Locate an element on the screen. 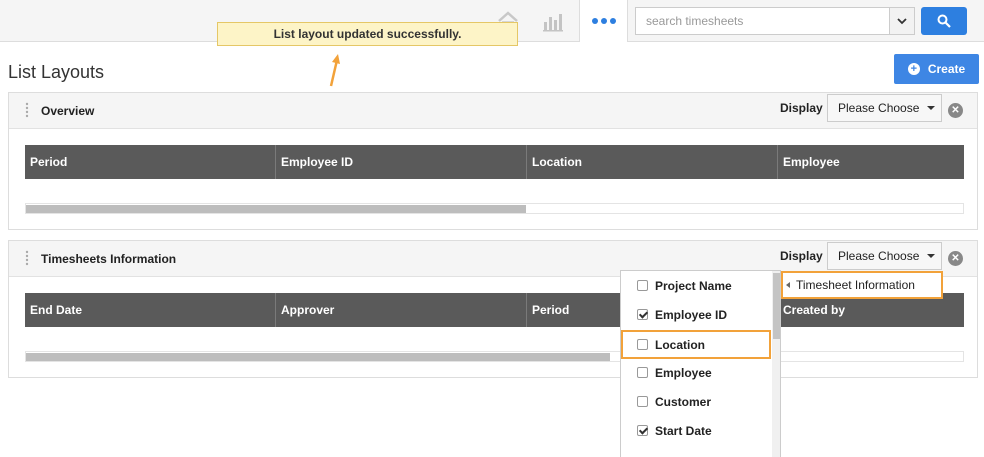 Image resolution: width=984 pixels, height=457 pixels. search-button is located at coordinates (944, 21).